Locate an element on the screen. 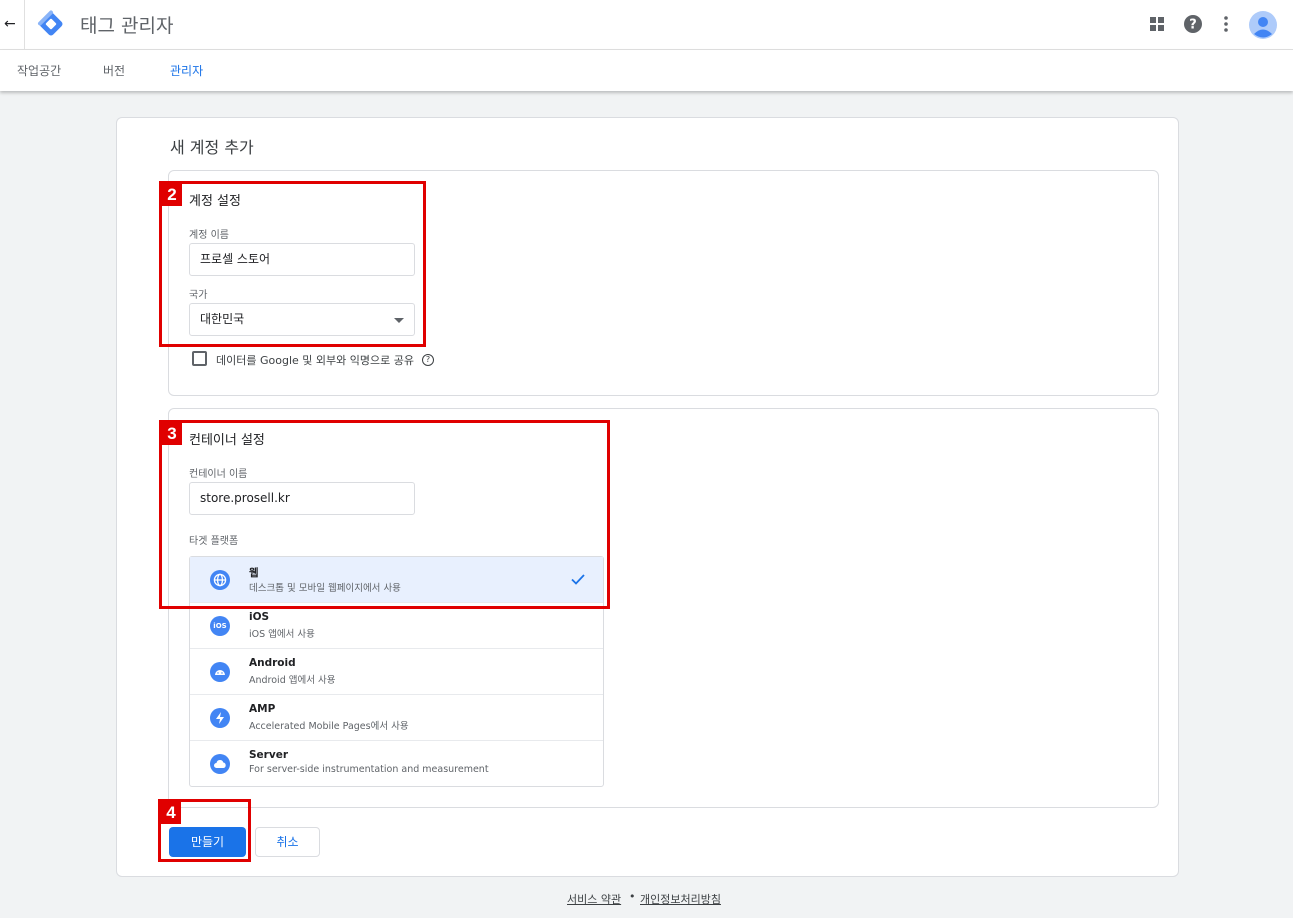 The image size is (1293, 918). android-icon is located at coordinates (220, 672).